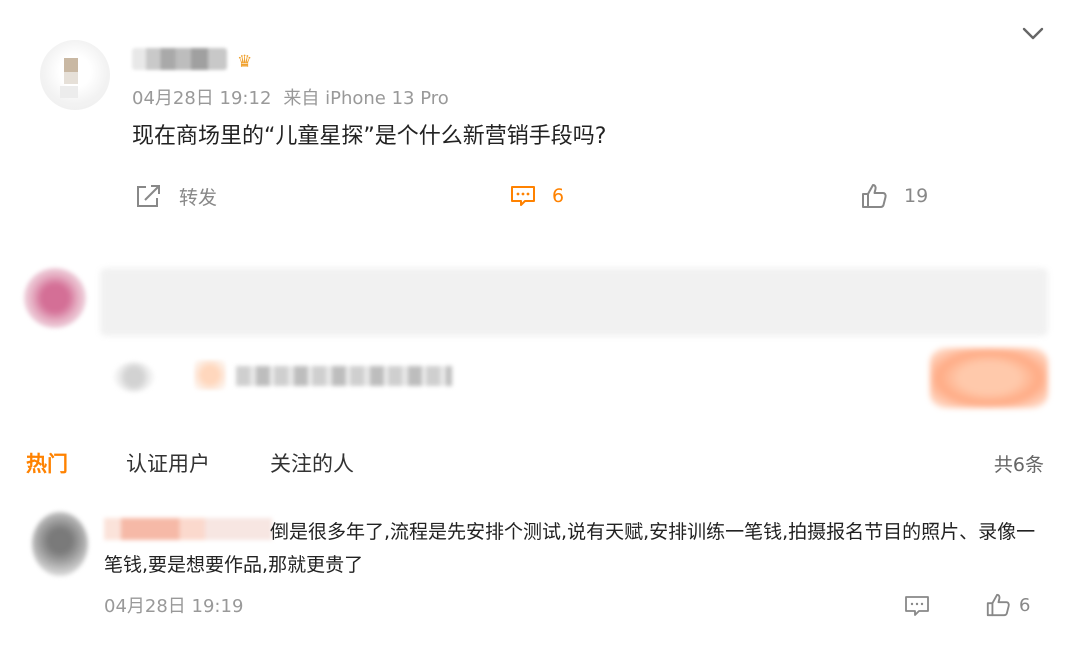 The image size is (1080, 654). Describe the element at coordinates (1018, 465) in the screenshot. I see `comment-total-count: 共6条` at that location.